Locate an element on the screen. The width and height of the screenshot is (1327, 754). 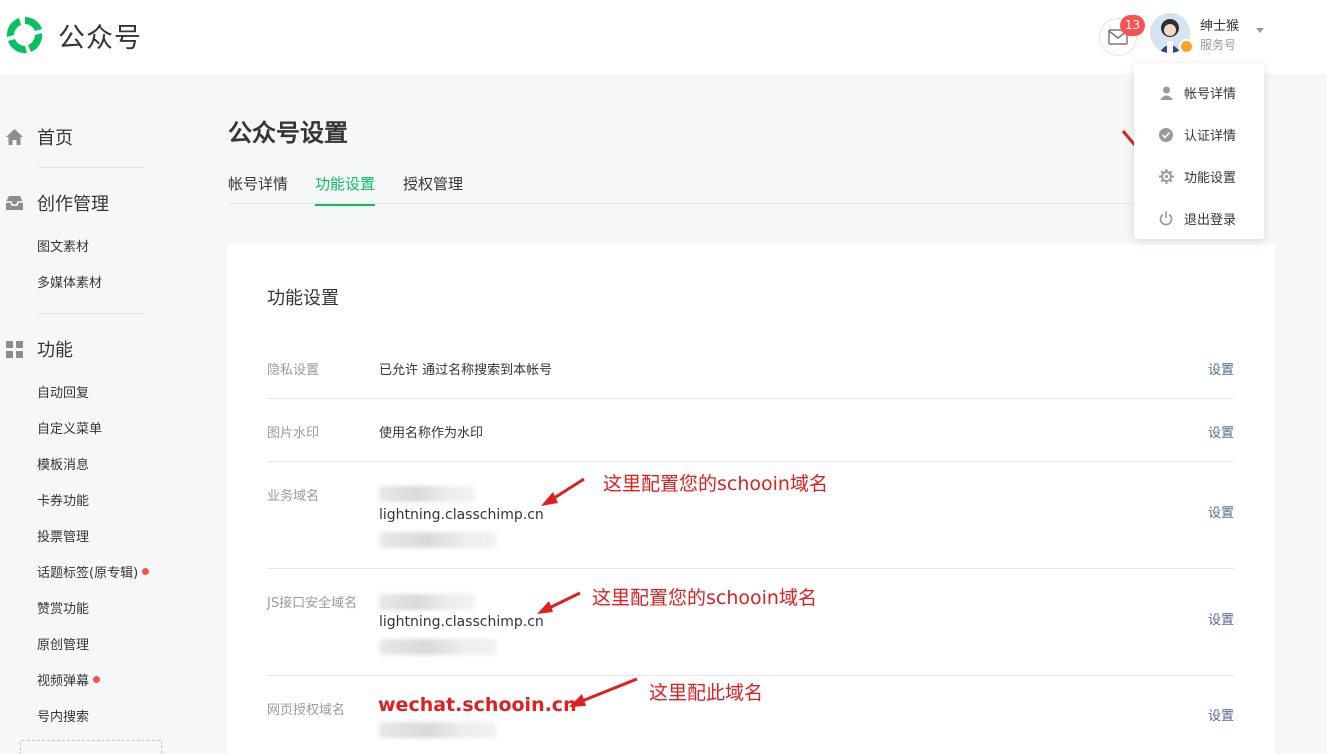
menu-item-feature-settings: 功能设置 is located at coordinates (1197, 176).